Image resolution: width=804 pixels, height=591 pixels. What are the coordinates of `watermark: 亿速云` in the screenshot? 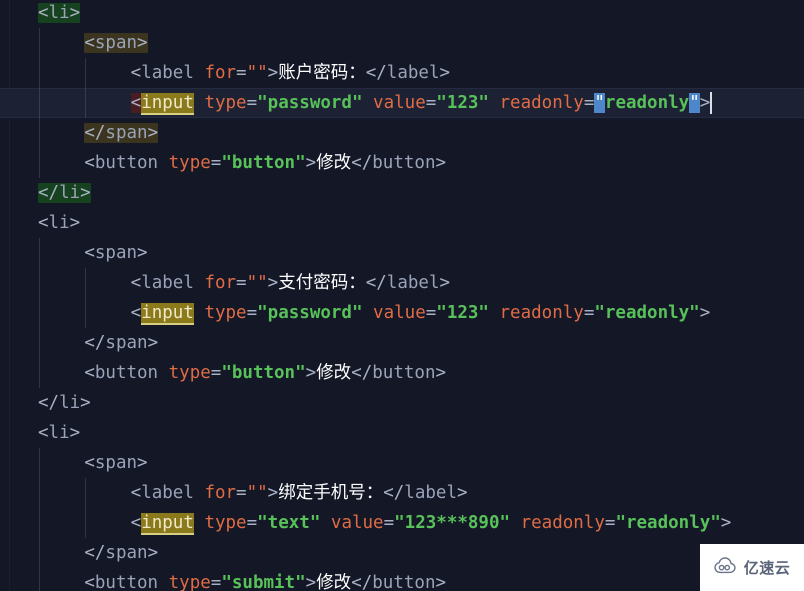 It's located at (752, 567).